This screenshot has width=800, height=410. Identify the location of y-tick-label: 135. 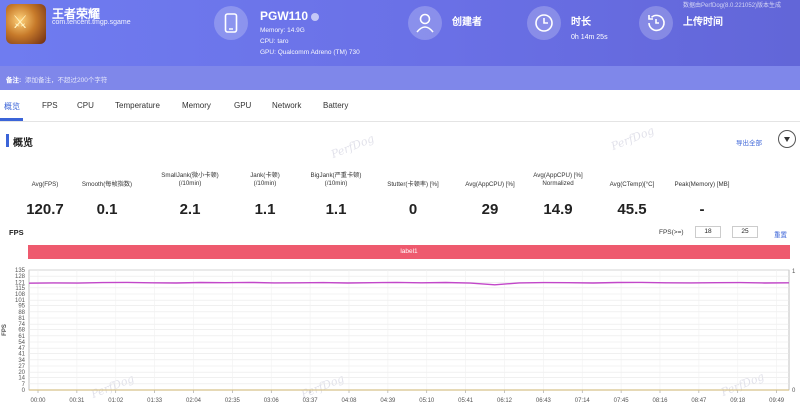
(20, 271).